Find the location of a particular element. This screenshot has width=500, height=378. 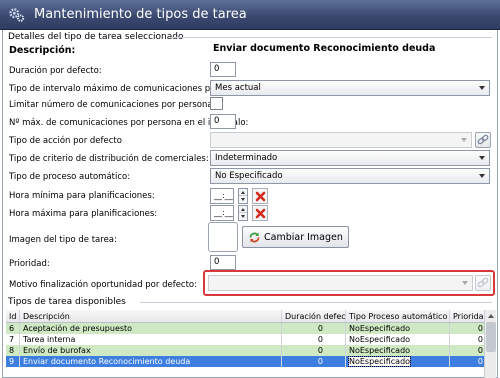

proceso-label: Tipo de proceso automático: is located at coordinates (70, 177).